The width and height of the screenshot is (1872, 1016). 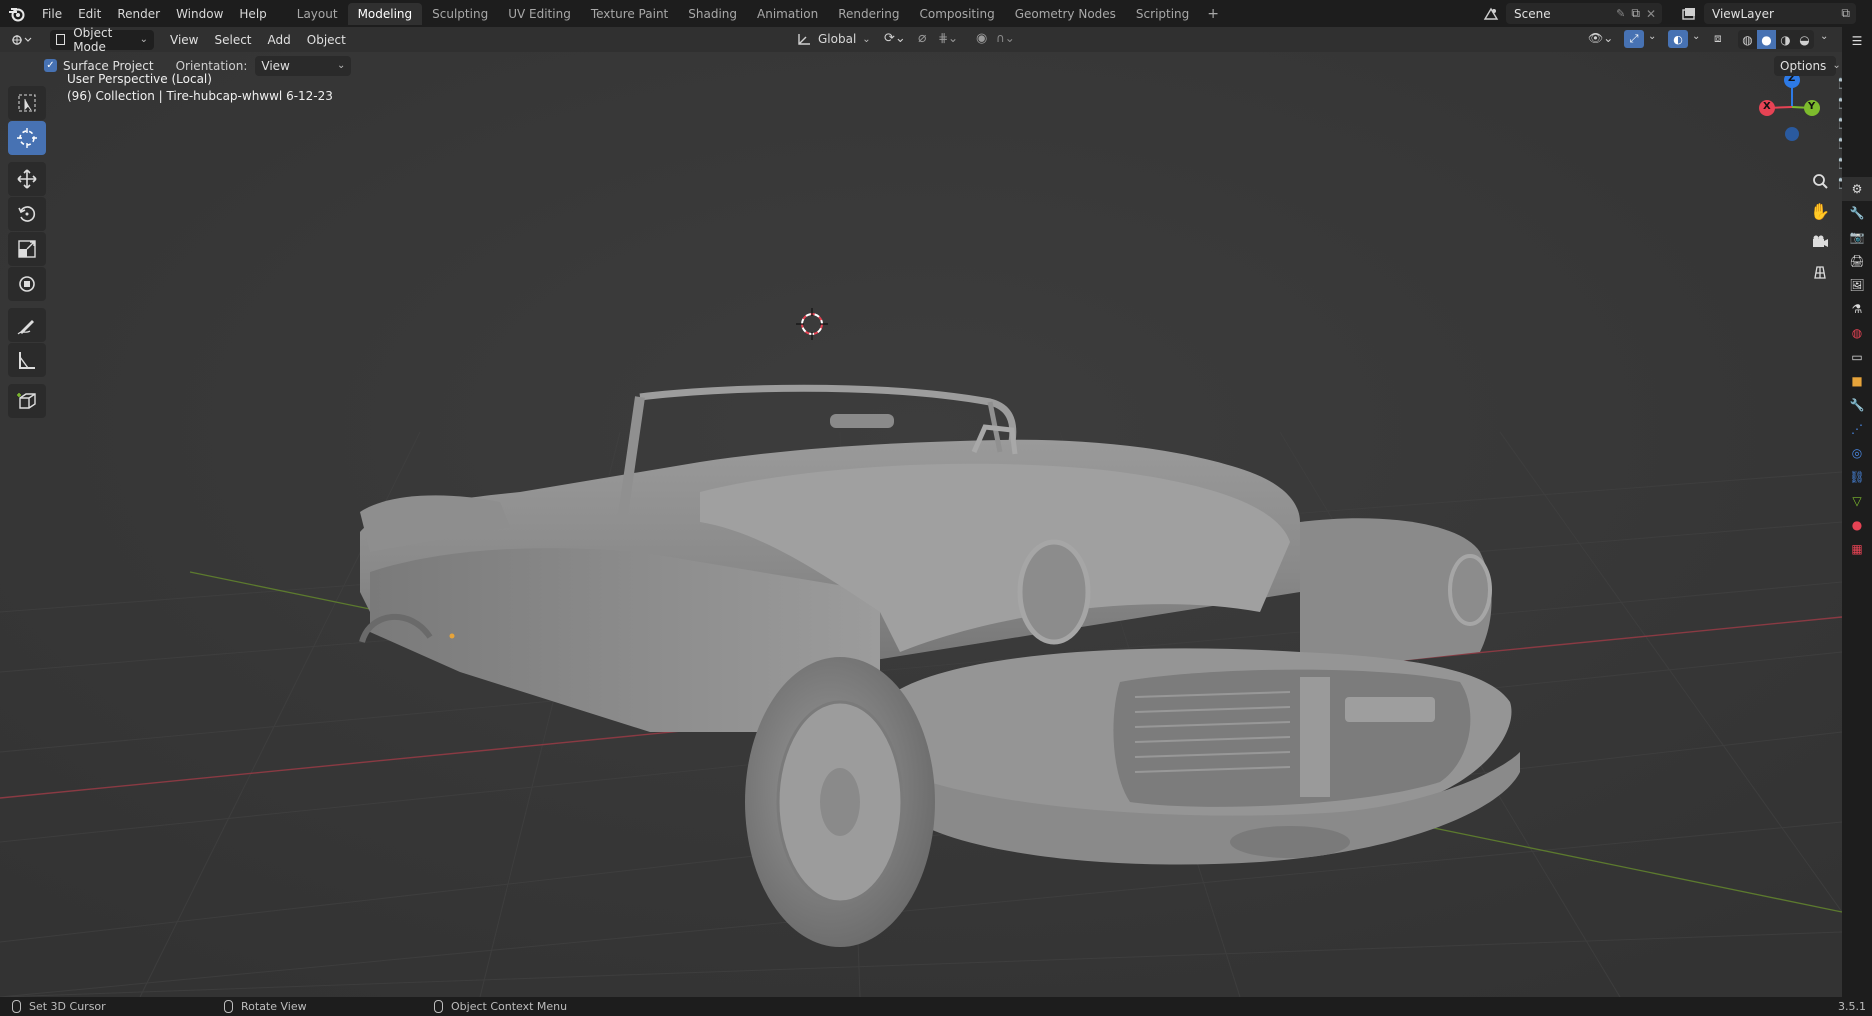 What do you see at coordinates (1491, 13) in the screenshot?
I see `scene-selector-icon` at bounding box center [1491, 13].